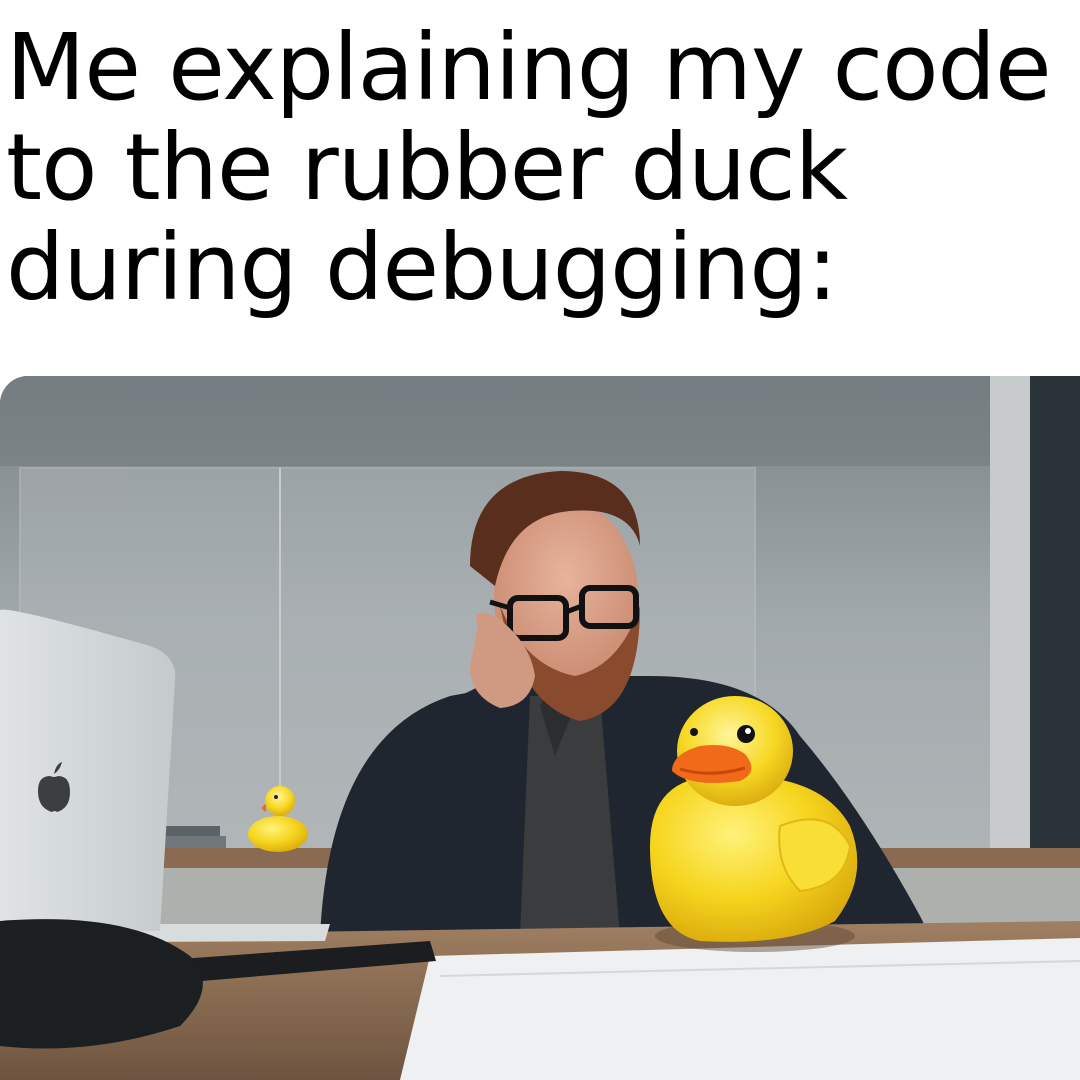 Image resolution: width=1080 pixels, height=1080 pixels. Describe the element at coordinates (422, 267) in the screenshot. I see `caption-line-3: during debugging:` at that location.